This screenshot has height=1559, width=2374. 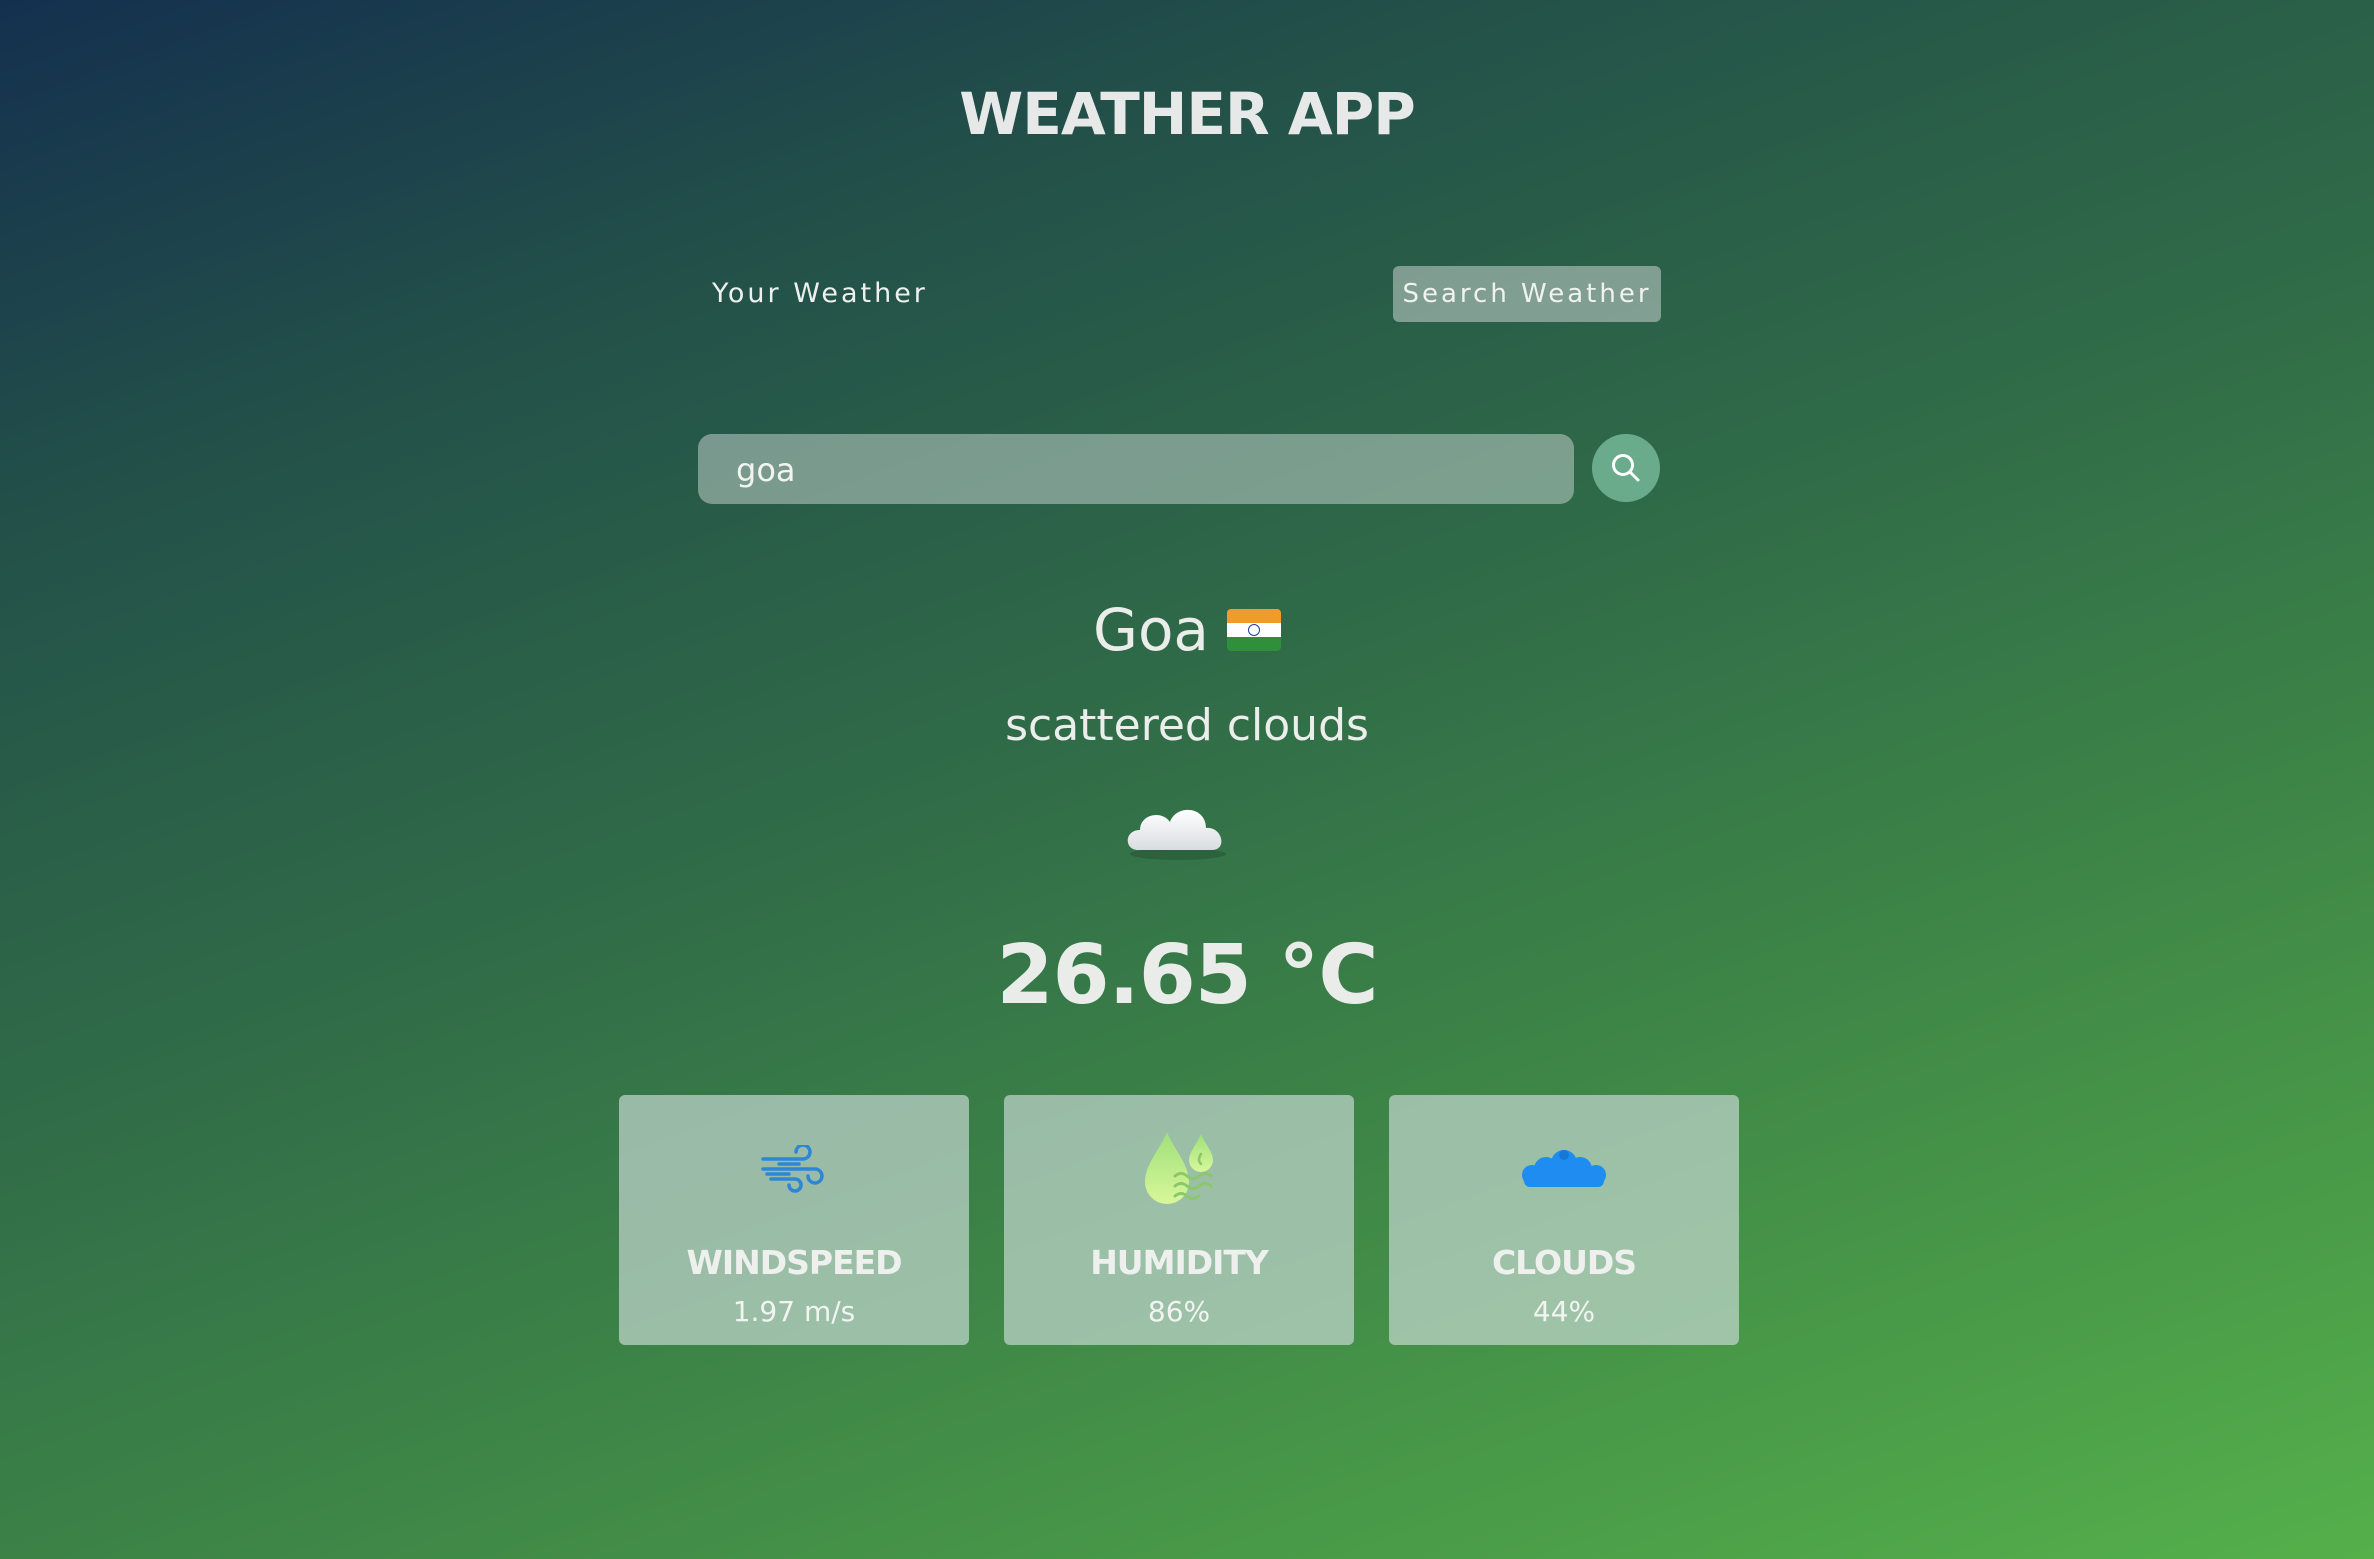 What do you see at coordinates (1179, 1262) in the screenshot?
I see `humidity-label: HUMIDITY` at bounding box center [1179, 1262].